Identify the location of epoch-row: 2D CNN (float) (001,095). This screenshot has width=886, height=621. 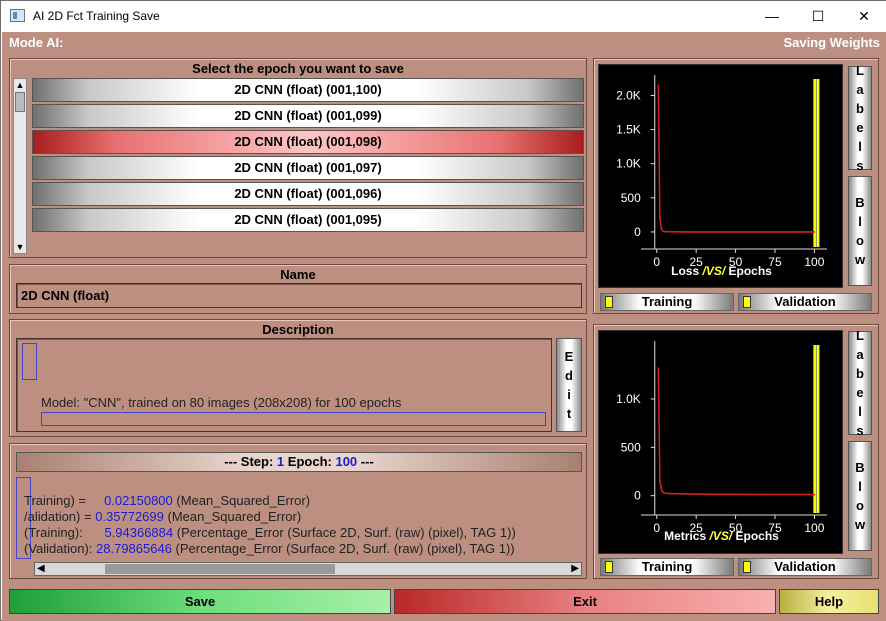
(308, 220).